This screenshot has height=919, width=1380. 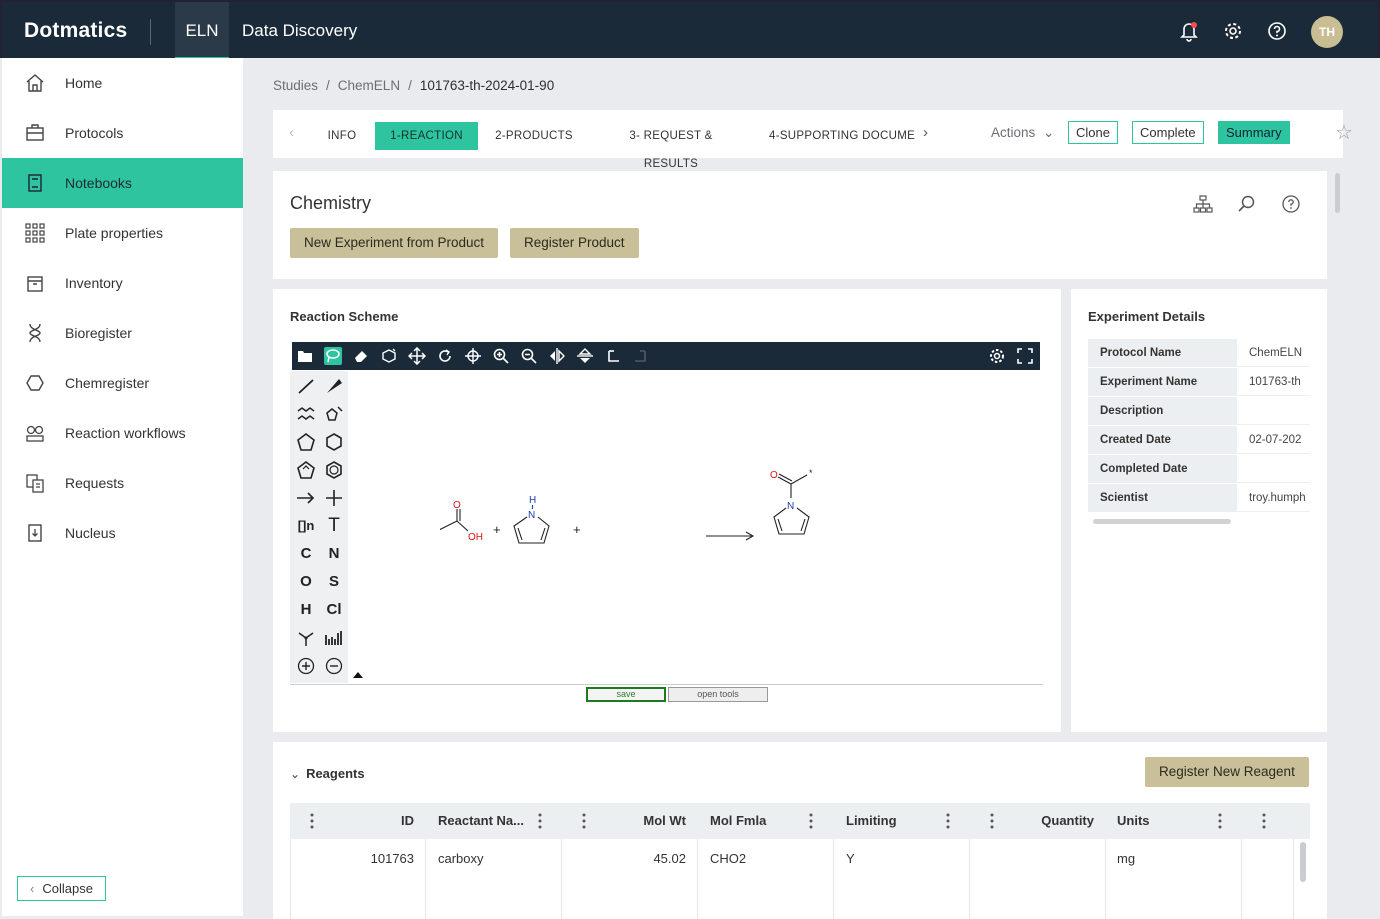 I want to click on clone-button: Clone, so click(x=1093, y=132).